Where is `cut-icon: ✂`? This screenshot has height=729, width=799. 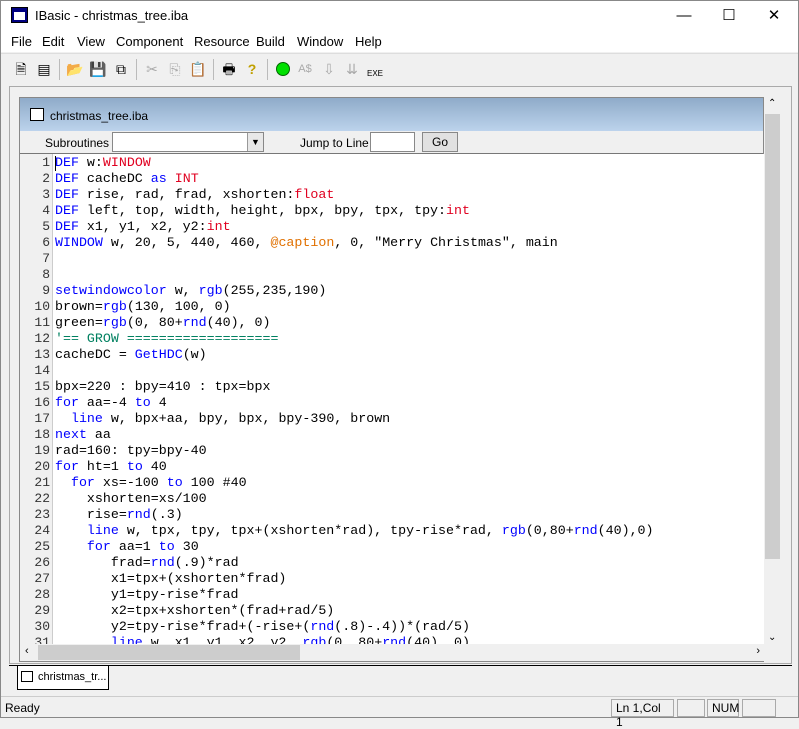 cut-icon: ✂ is located at coordinates (152, 69).